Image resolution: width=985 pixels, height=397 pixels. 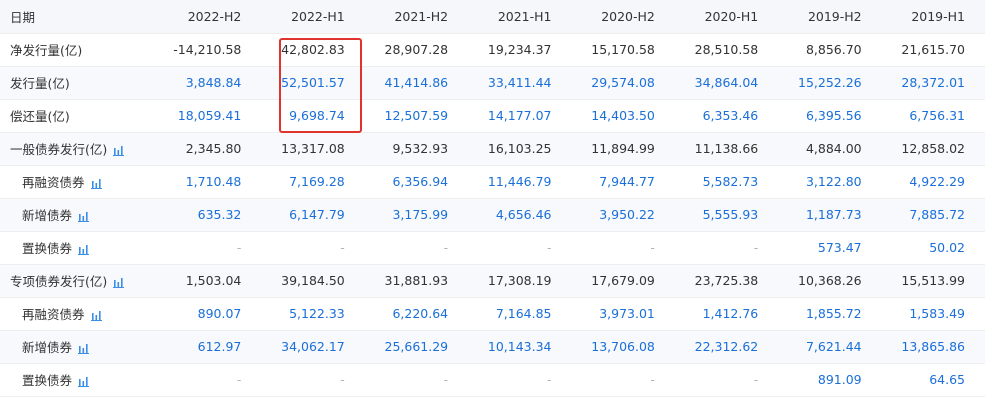 I want to click on value-cell: 23,725.38, so click(x=726, y=281).